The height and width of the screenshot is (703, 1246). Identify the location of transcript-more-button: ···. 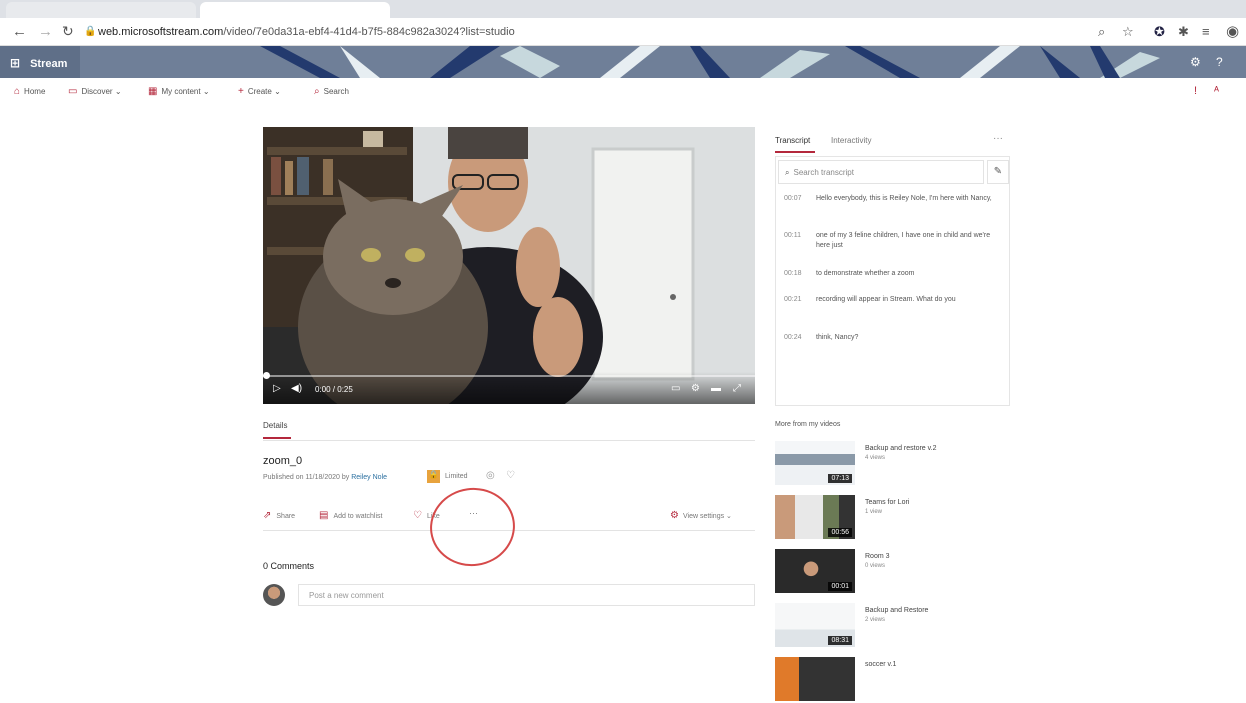
(998, 138).